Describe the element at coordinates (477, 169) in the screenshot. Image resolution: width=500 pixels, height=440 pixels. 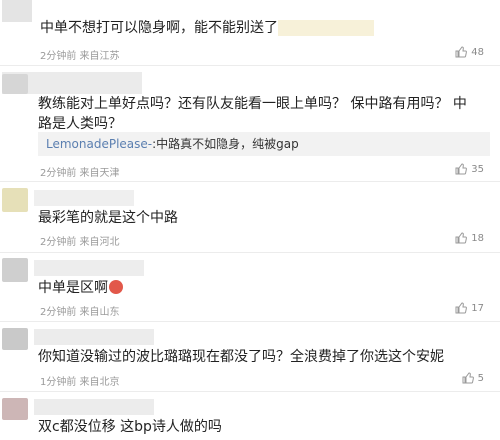
I see `like-count: 35` at that location.